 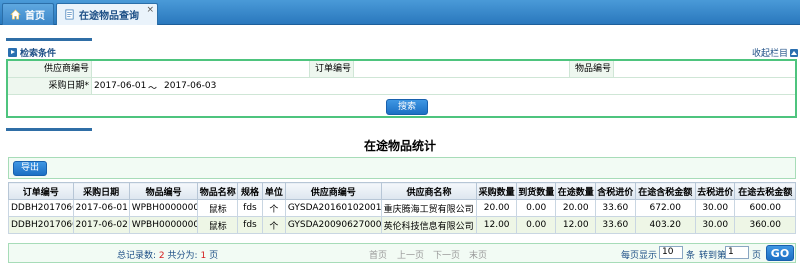 I want to click on section-arrow-icon, so click(x=12, y=52).